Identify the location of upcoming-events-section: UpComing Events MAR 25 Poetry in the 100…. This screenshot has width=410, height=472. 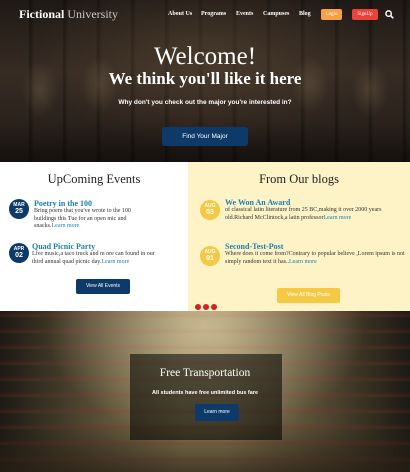
(94, 236).